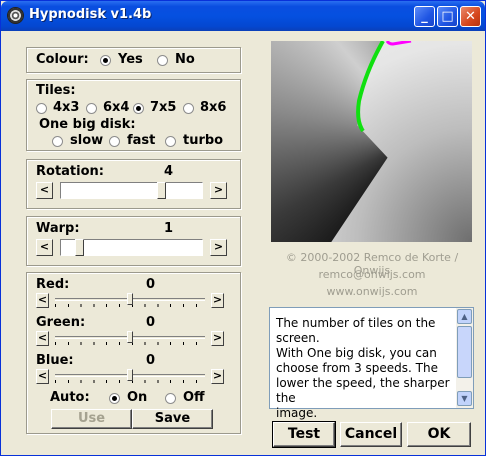 The height and width of the screenshot is (456, 486). Describe the element at coordinates (42, 376) in the screenshot. I see `blue-decrease-button: <` at that location.